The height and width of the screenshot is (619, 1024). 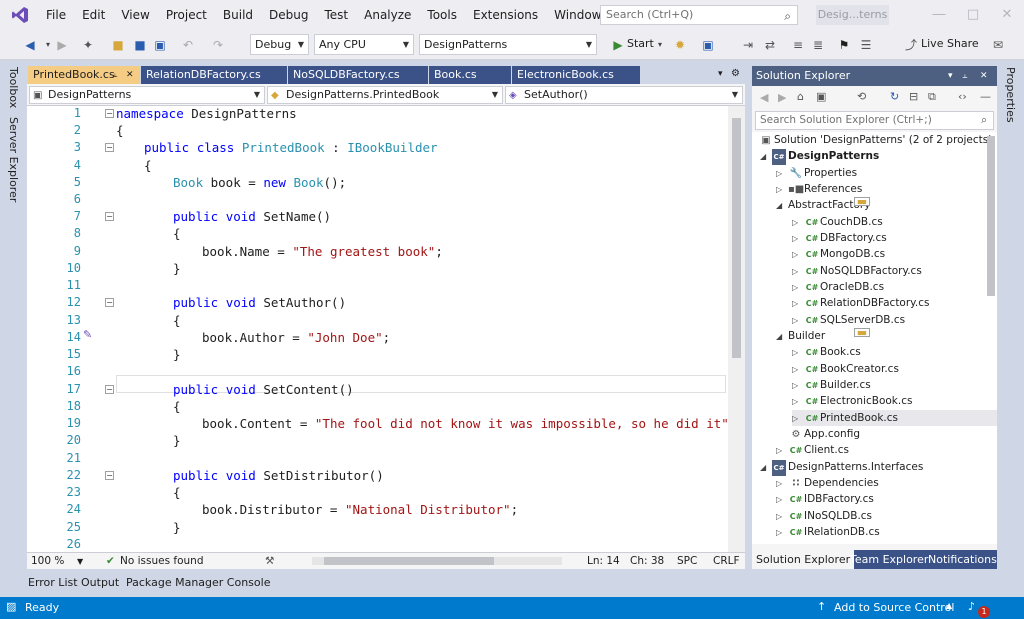 I want to click on tree-item: ▷ C# Client.cs, so click(x=812, y=450).